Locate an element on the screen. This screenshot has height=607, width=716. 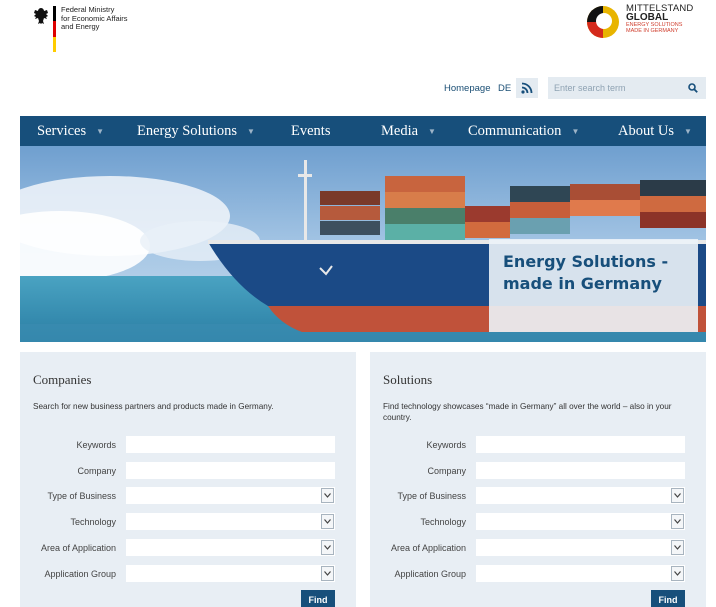
nav-item-services: Services ▼ is located at coordinates (70, 131).